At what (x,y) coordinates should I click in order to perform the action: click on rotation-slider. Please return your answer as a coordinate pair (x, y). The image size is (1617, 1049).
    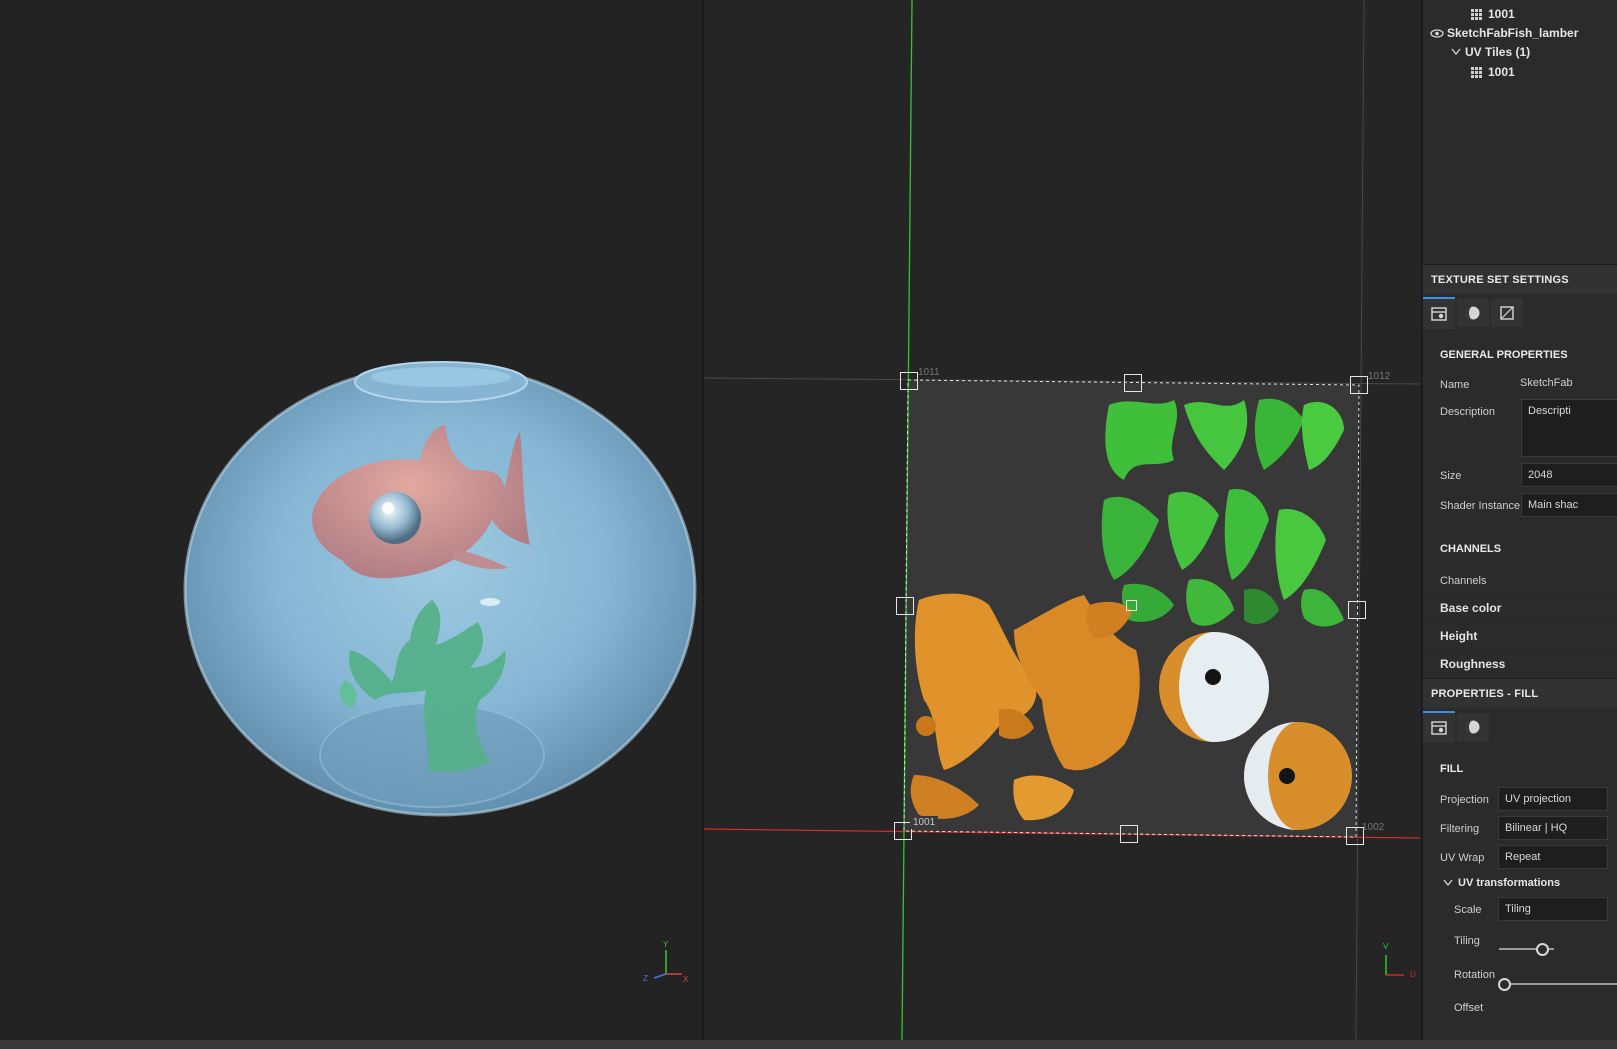
    Looking at the image, I should click on (1560, 984).